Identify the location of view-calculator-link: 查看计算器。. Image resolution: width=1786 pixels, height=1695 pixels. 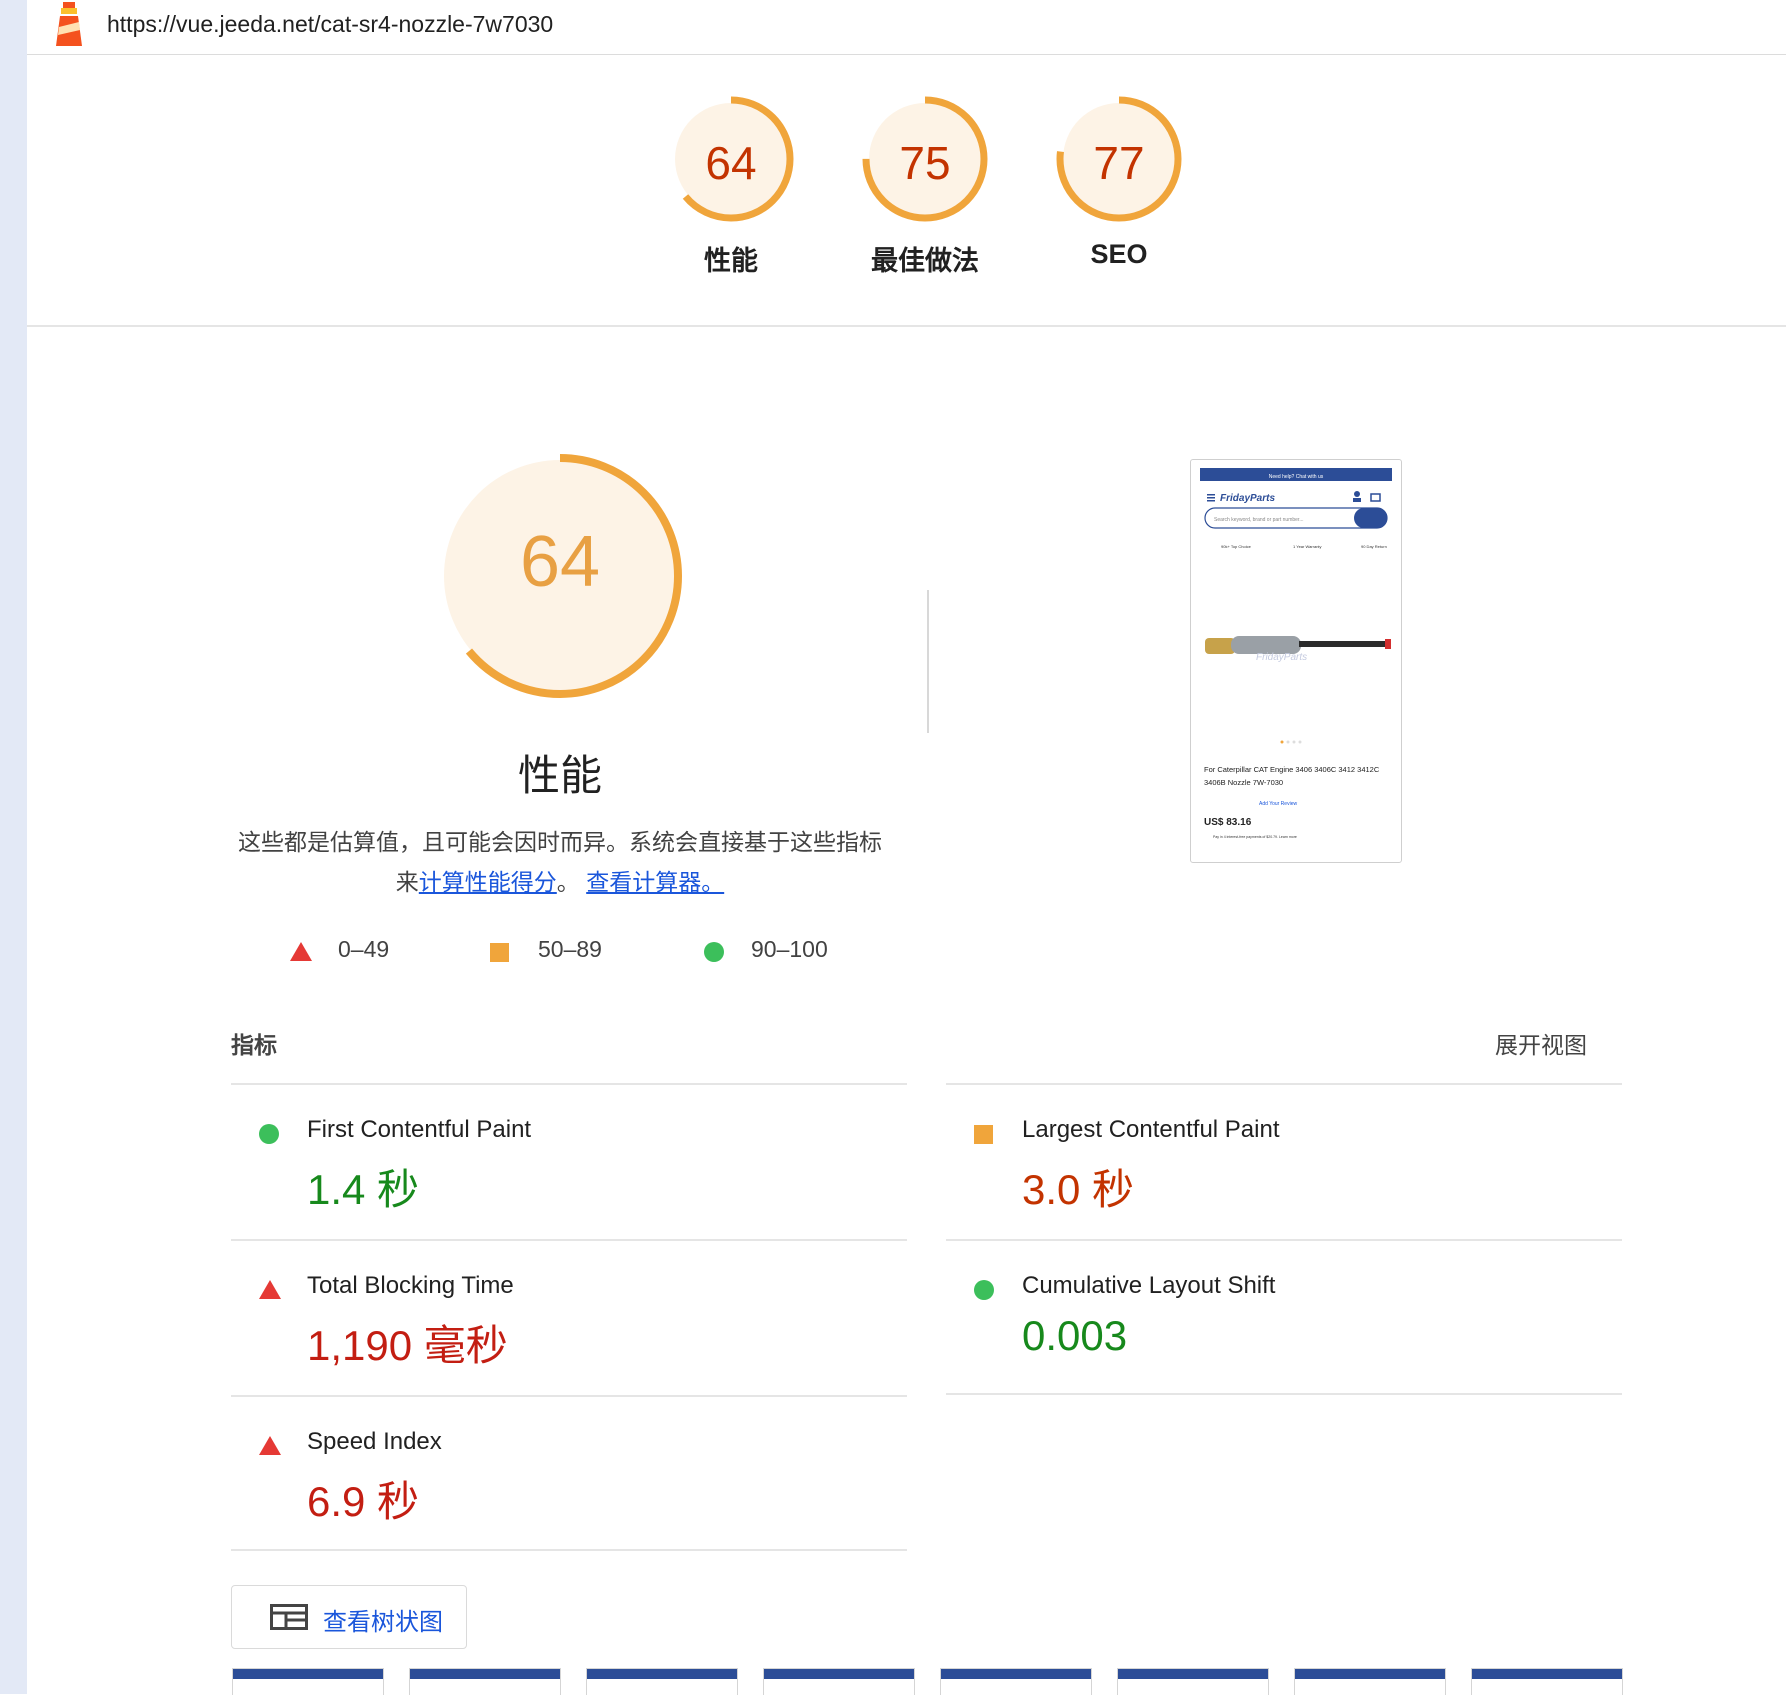
(655, 882).